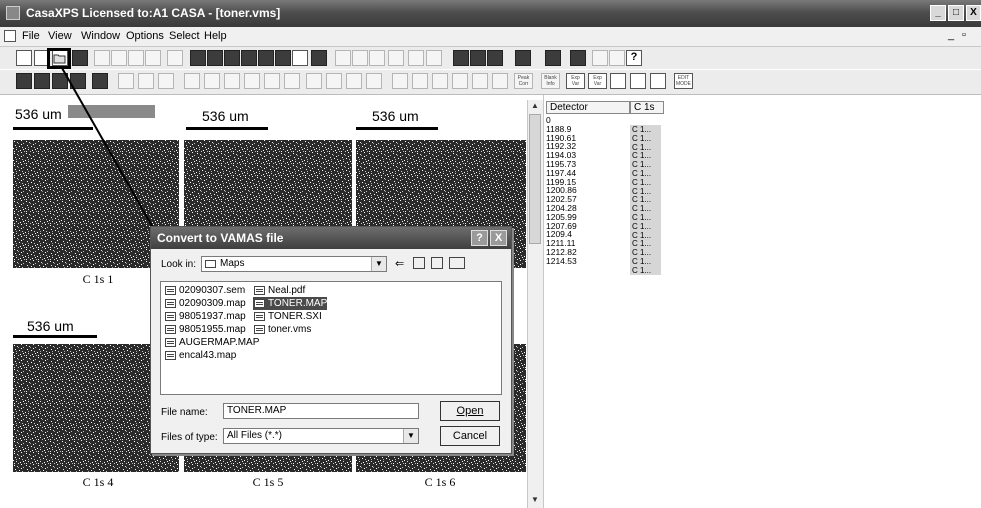  What do you see at coordinates (294, 264) in the screenshot?
I see `look-in-select: Maps ▼` at bounding box center [294, 264].